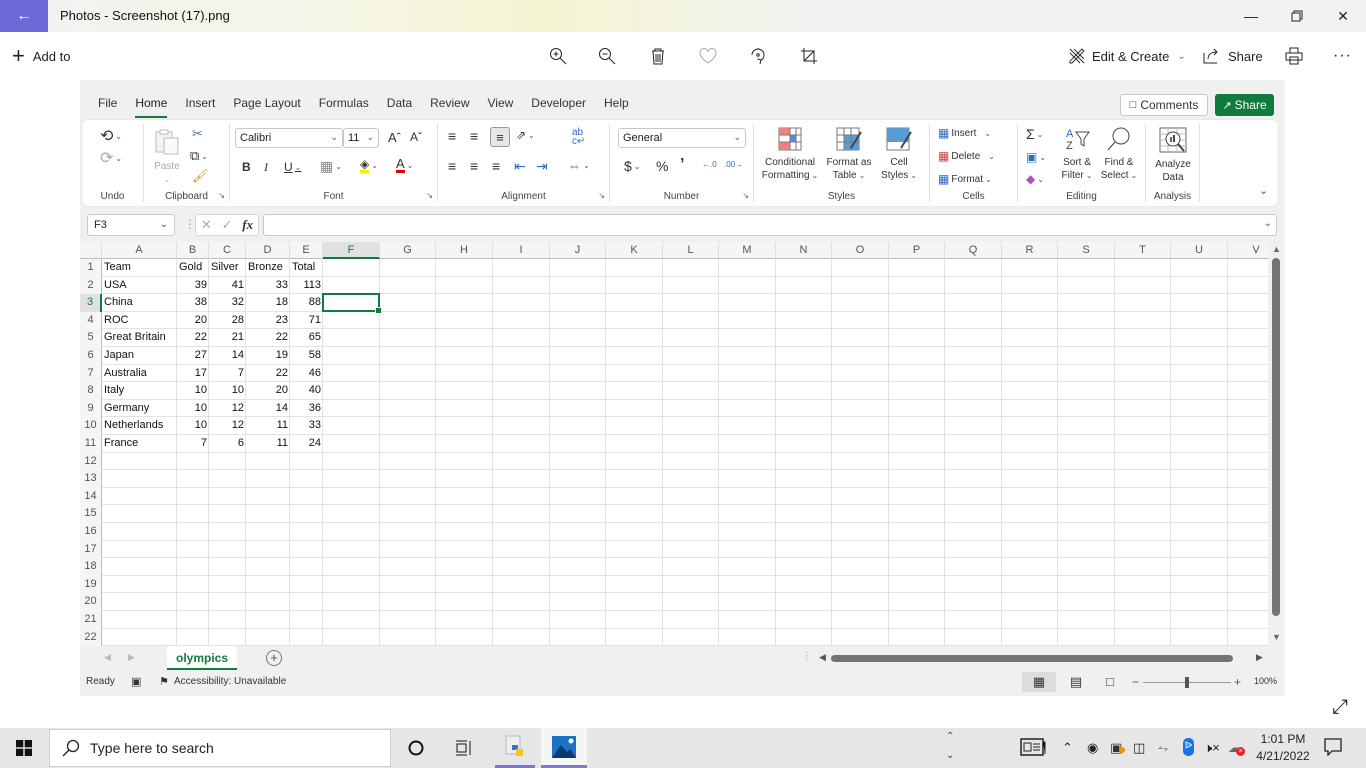  I want to click on cell-E2: 113, so click(306, 285).